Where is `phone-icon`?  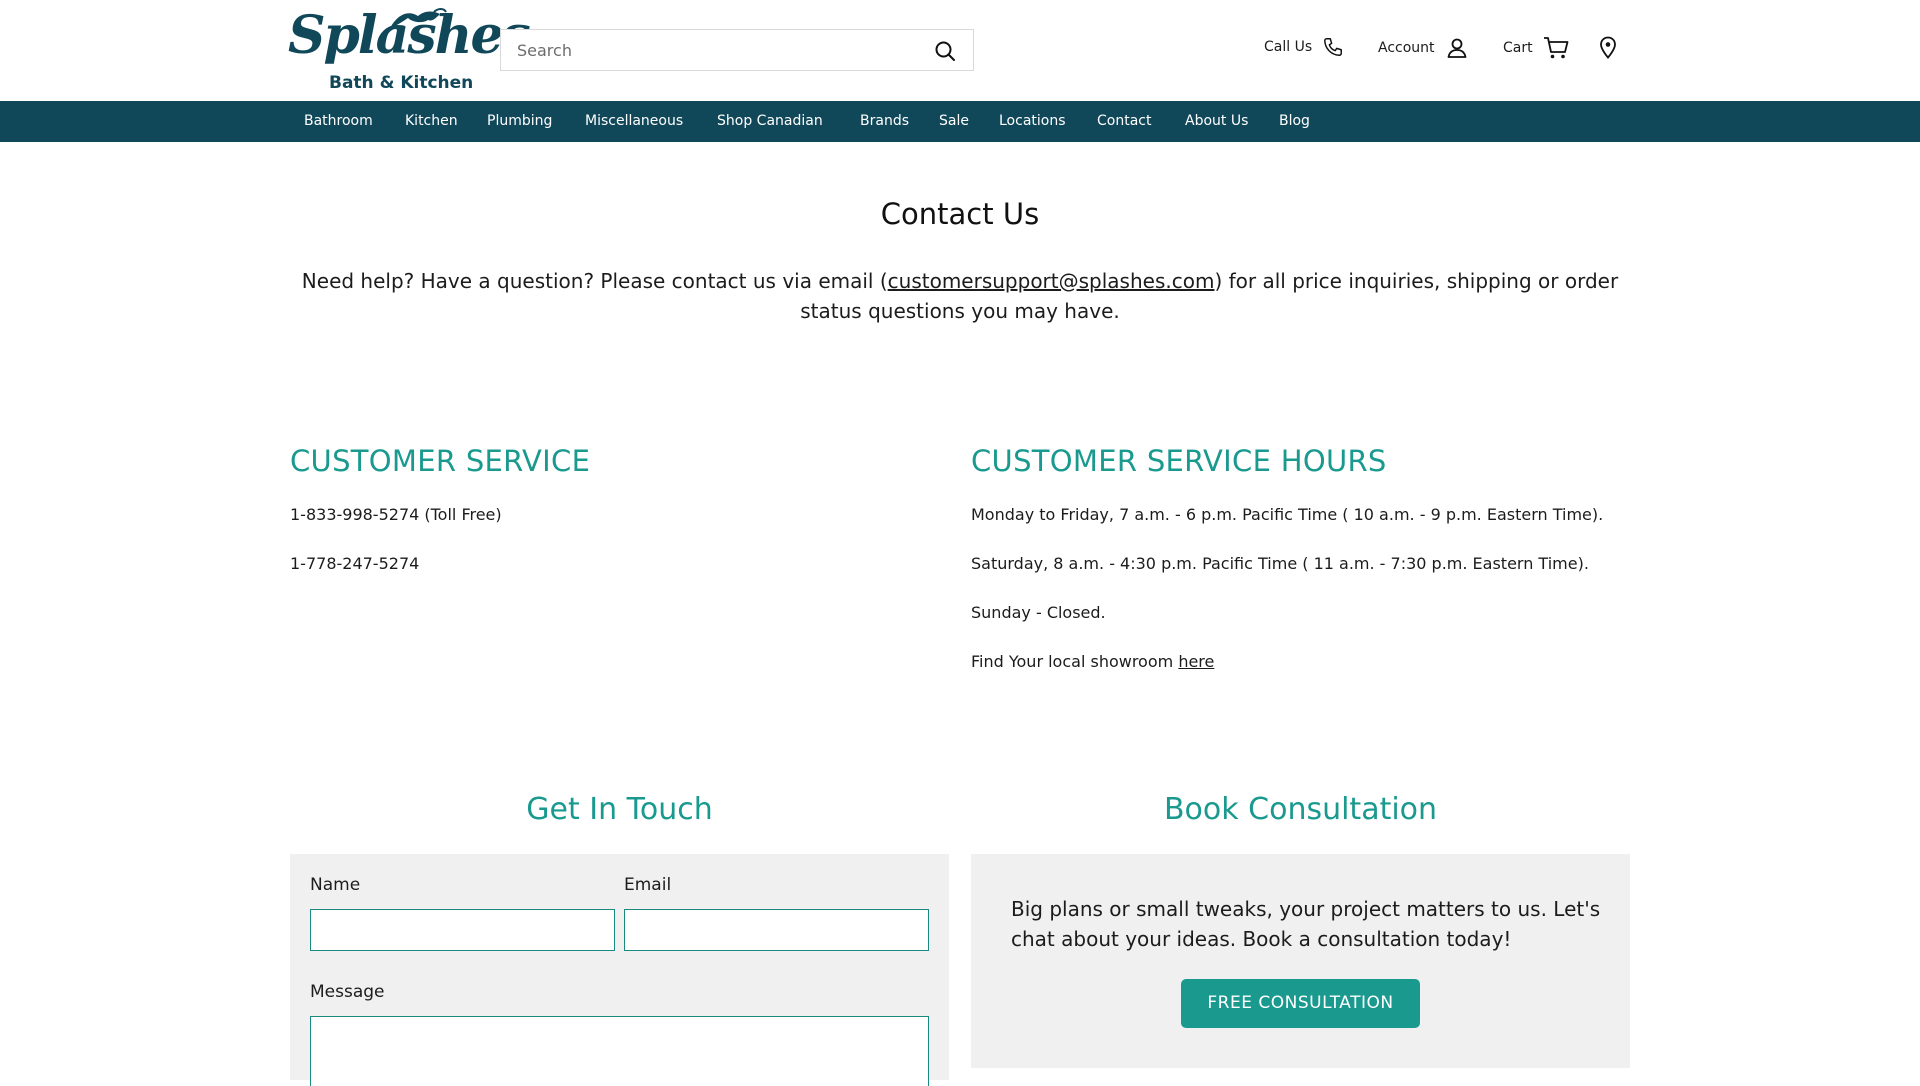 phone-icon is located at coordinates (1333, 47).